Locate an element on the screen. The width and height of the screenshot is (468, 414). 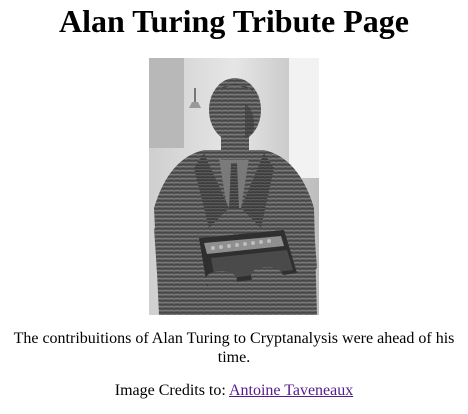
page-title: Alan Turing Tribute Page is located at coordinates (234, 21).